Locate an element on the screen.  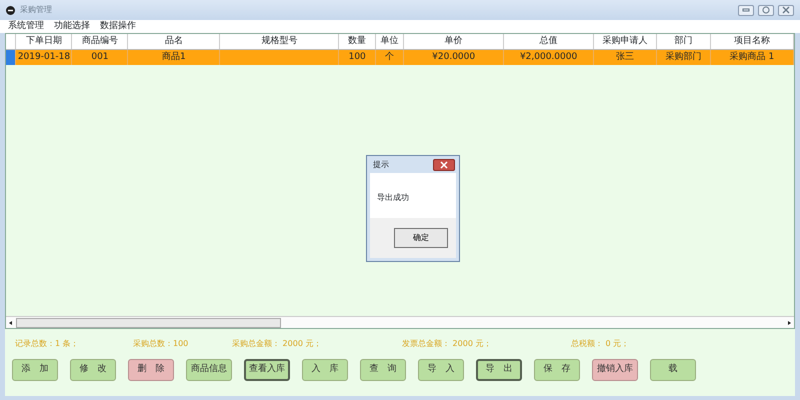
maximize-icon is located at coordinates (766, 10).